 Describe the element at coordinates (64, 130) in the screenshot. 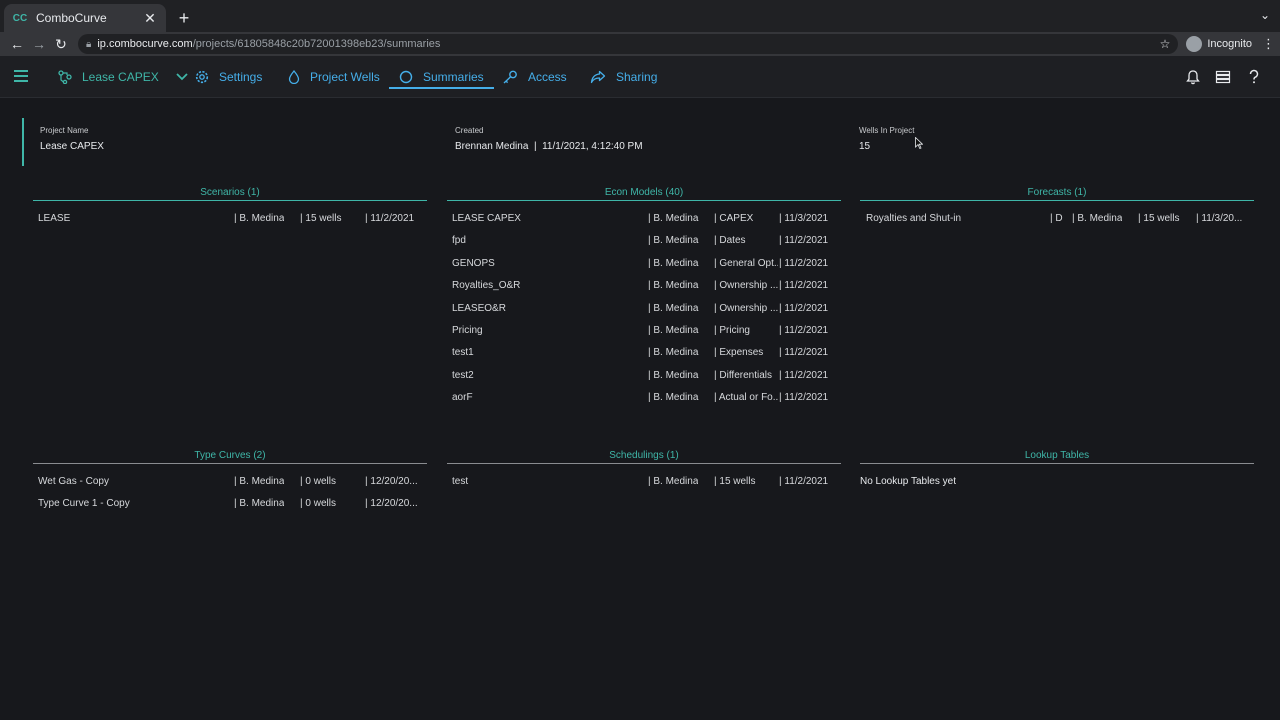

I see `project-name-label: Project Name` at that location.